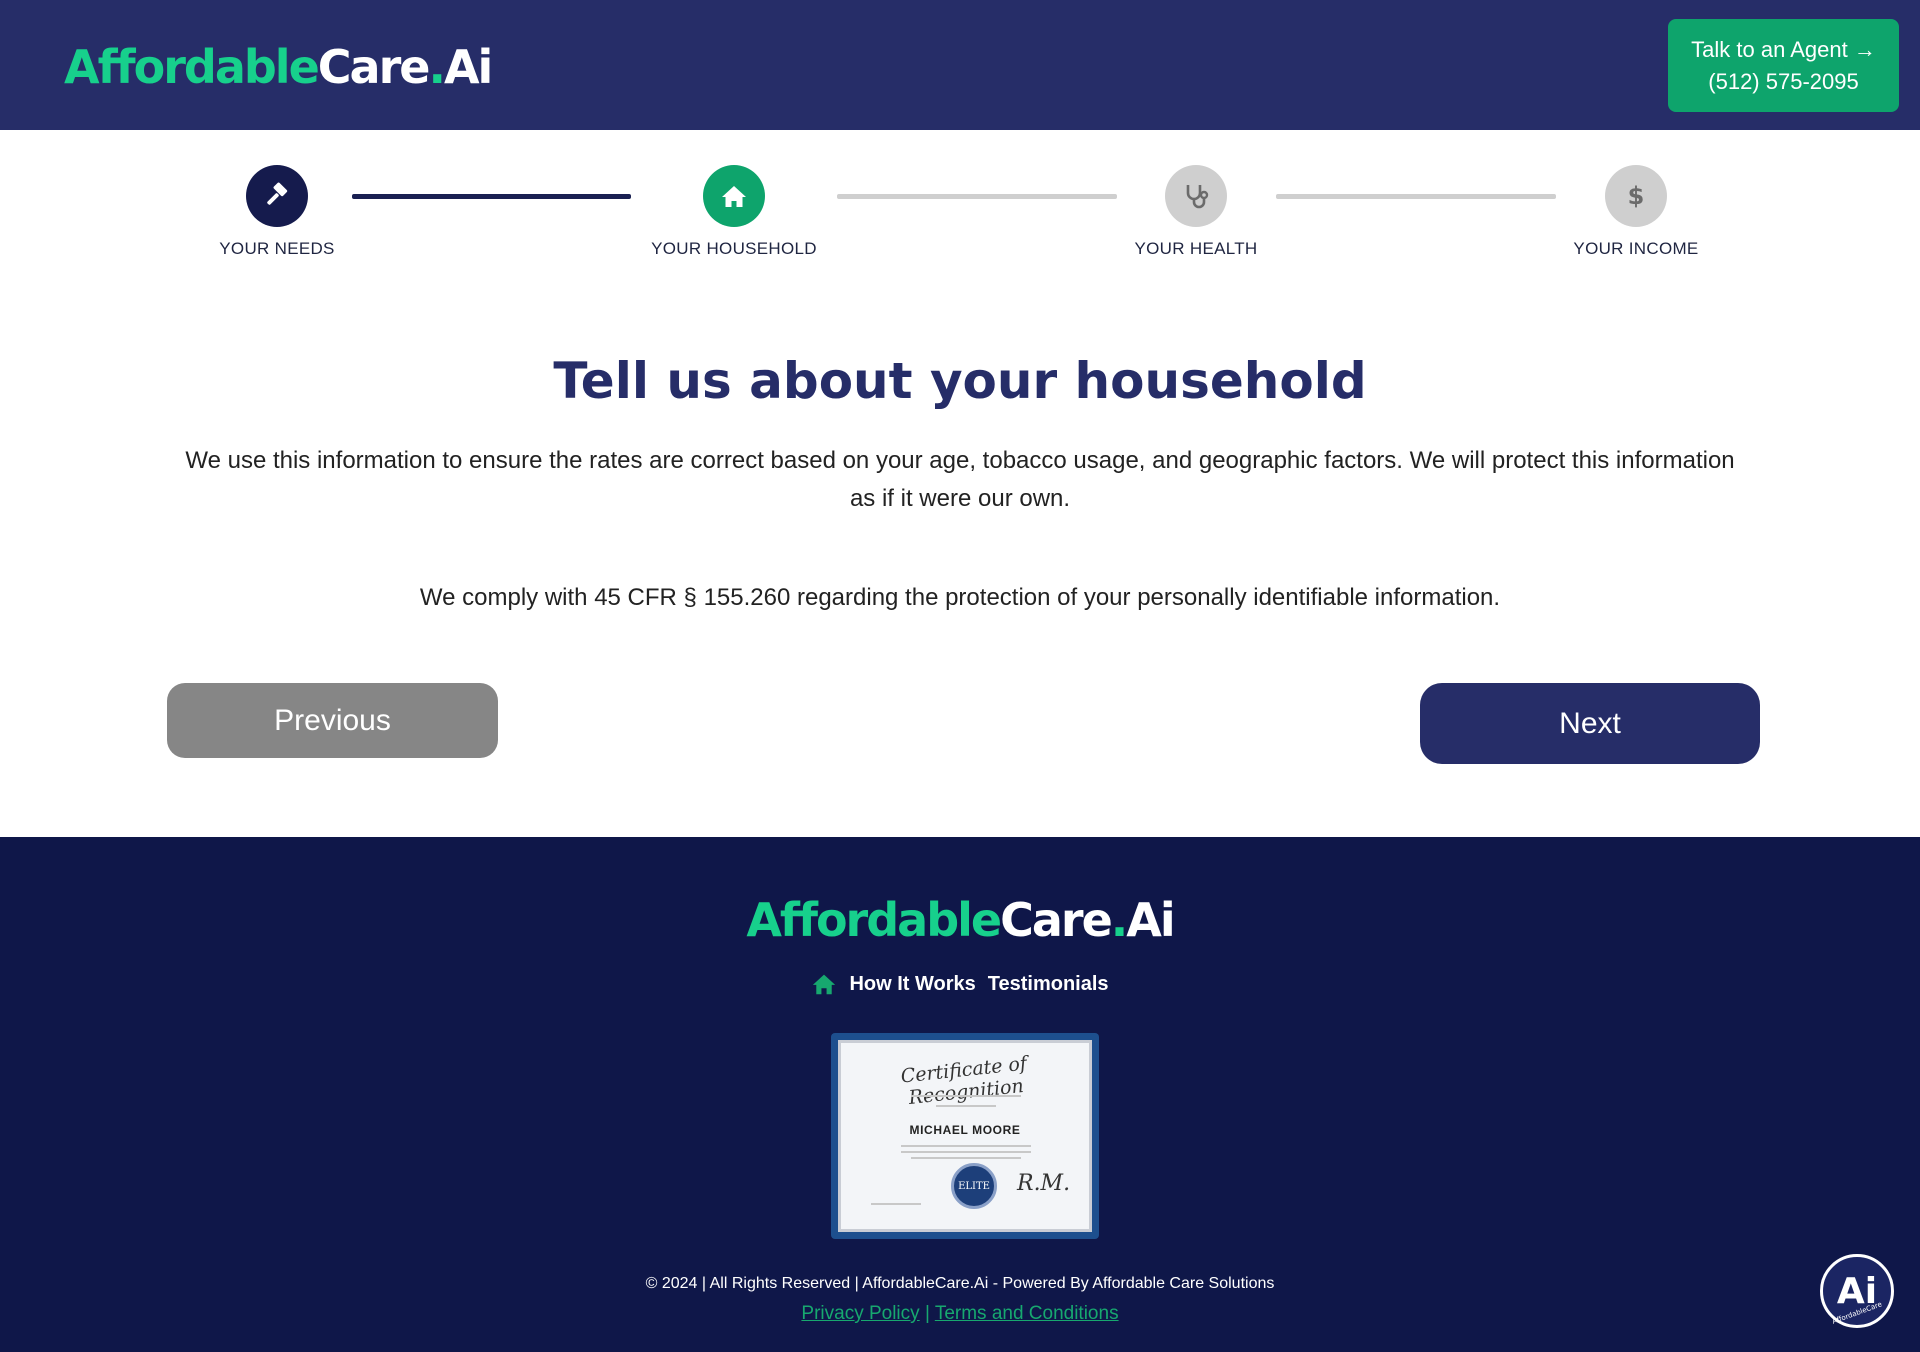 The image size is (1920, 1352). I want to click on certificate-recipient-name: MICHAEL MOORE, so click(965, 1130).